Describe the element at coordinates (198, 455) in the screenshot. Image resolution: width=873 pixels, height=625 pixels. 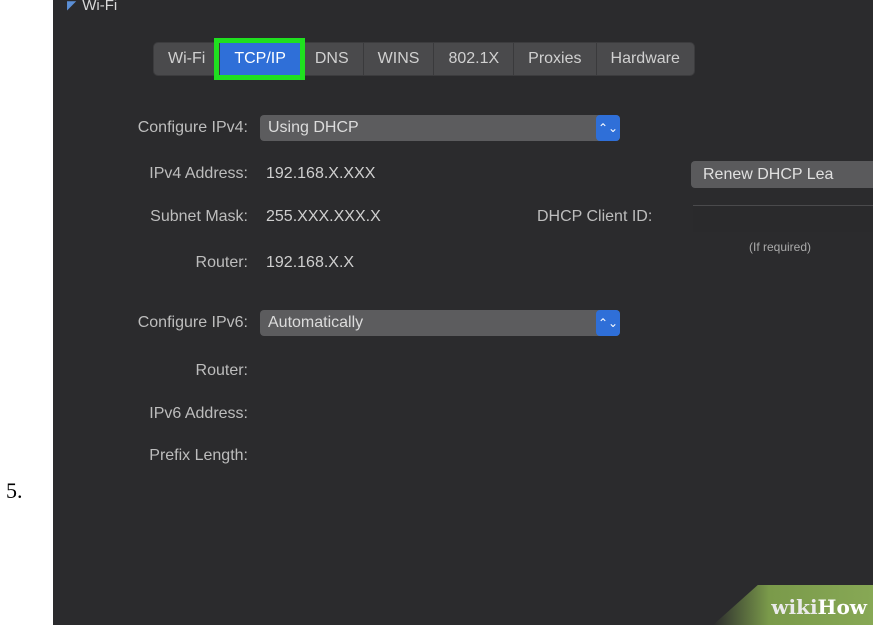
I see `prefix-length-label: Prefix Length:` at that location.